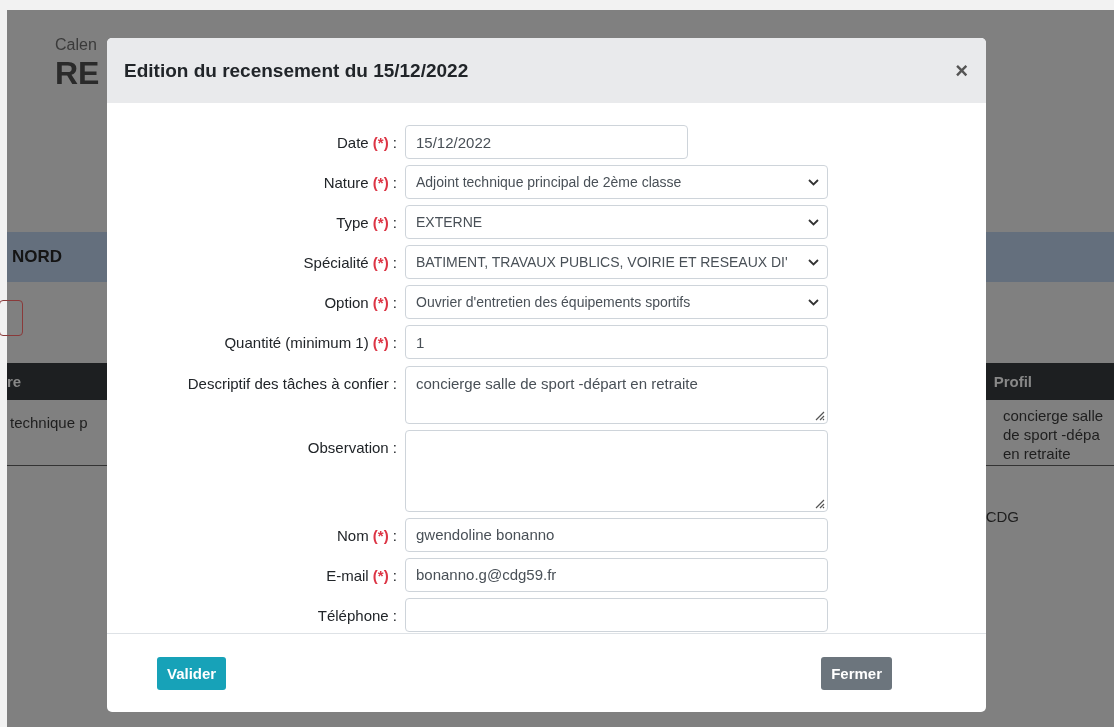 This screenshot has width=1114, height=727. What do you see at coordinates (291, 383) in the screenshot?
I see `field-label: Descriptif des tâches à confier :` at bounding box center [291, 383].